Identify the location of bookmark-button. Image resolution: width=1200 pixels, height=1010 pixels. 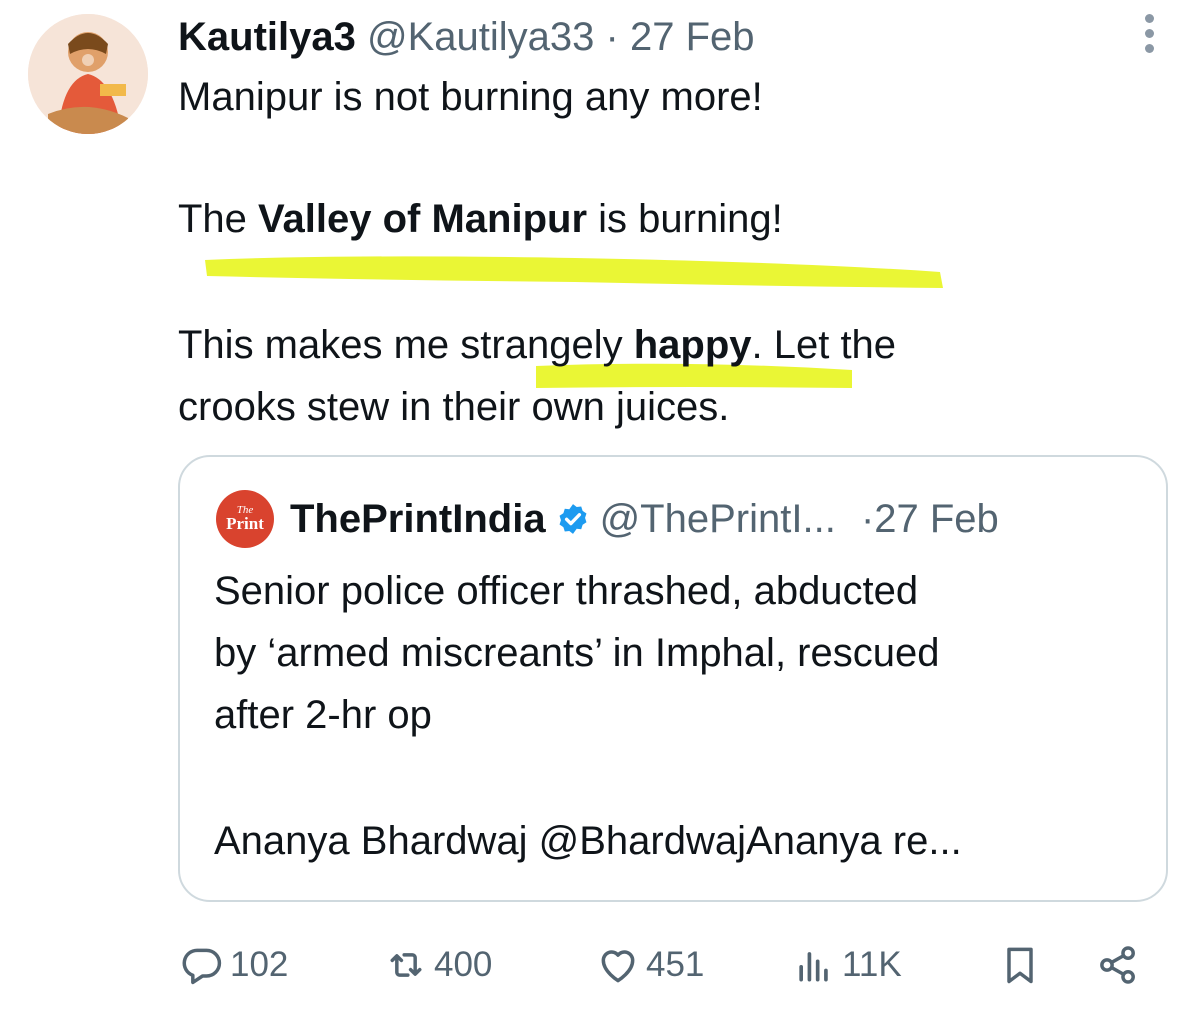
(1023, 965).